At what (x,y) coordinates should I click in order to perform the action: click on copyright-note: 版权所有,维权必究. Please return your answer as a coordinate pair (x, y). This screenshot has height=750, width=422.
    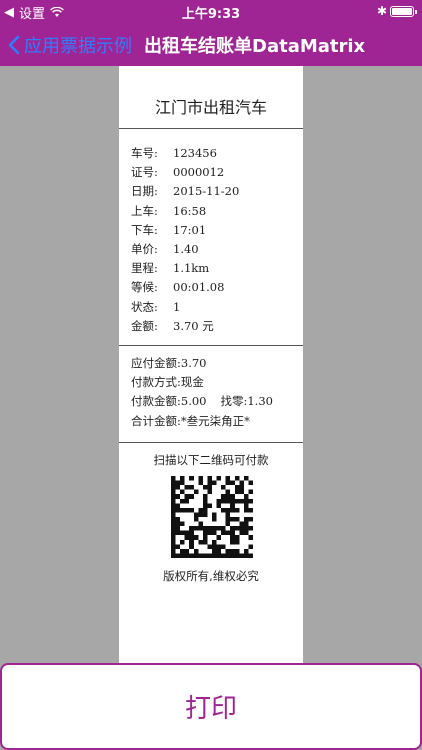
    Looking at the image, I should click on (211, 576).